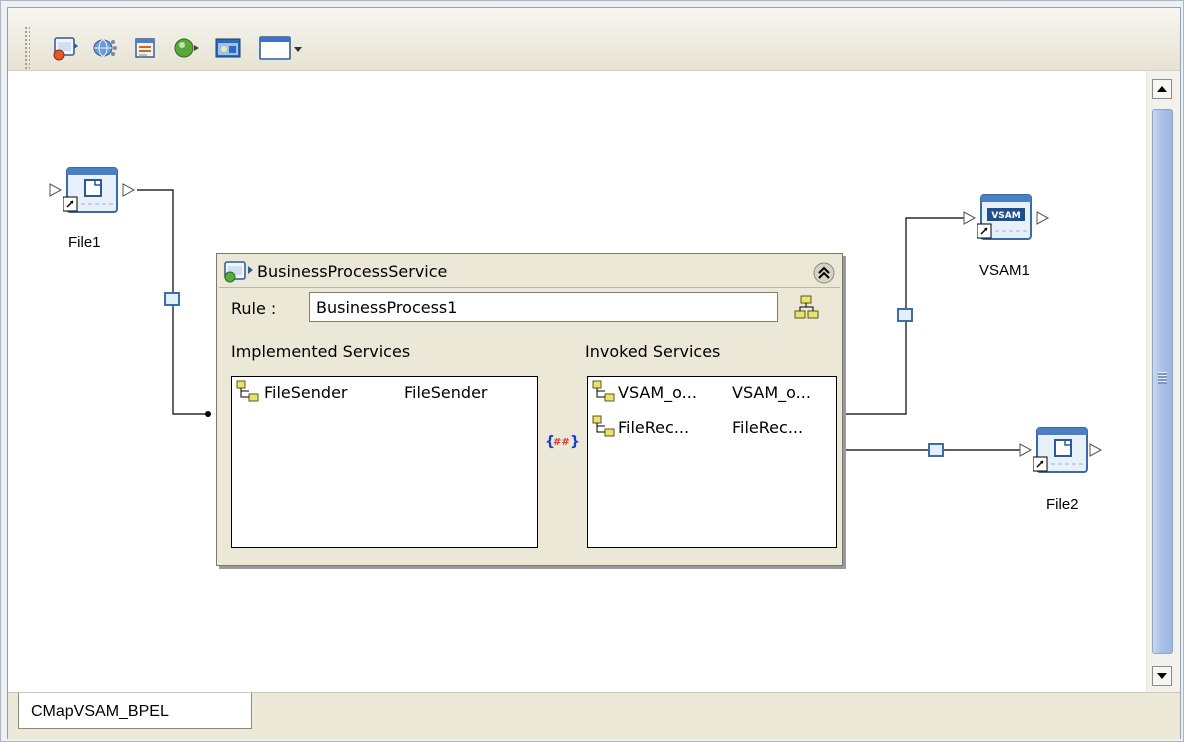  What do you see at coordinates (594, 715) in the screenshot?
I see `editor-tab-bar: CMapVSAM_BPEL` at bounding box center [594, 715].